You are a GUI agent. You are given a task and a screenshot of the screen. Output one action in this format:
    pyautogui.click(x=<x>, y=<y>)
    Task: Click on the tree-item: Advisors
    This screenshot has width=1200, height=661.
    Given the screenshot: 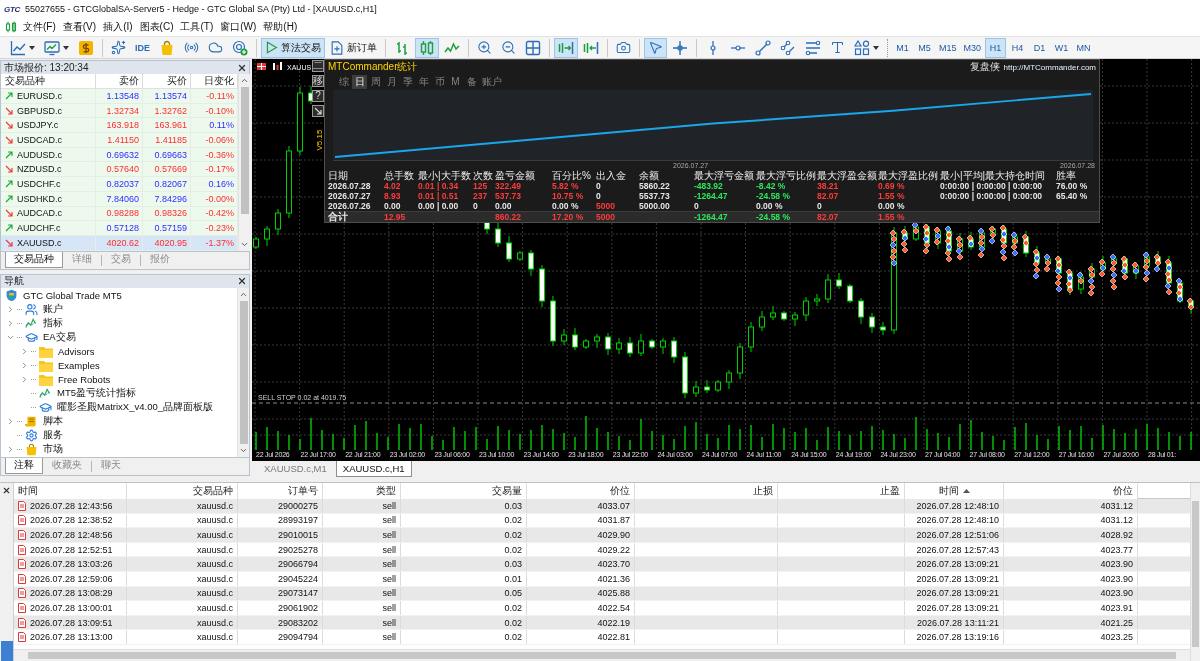 What is the action you would take?
    pyautogui.click(x=76, y=352)
    